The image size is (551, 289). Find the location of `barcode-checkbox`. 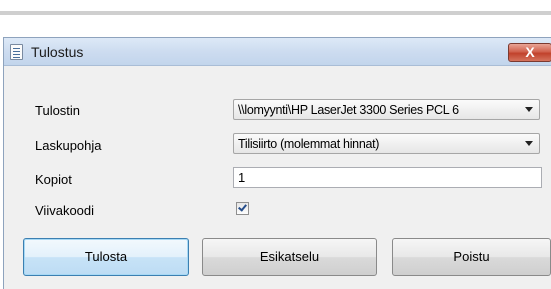

barcode-checkbox is located at coordinates (242, 208).